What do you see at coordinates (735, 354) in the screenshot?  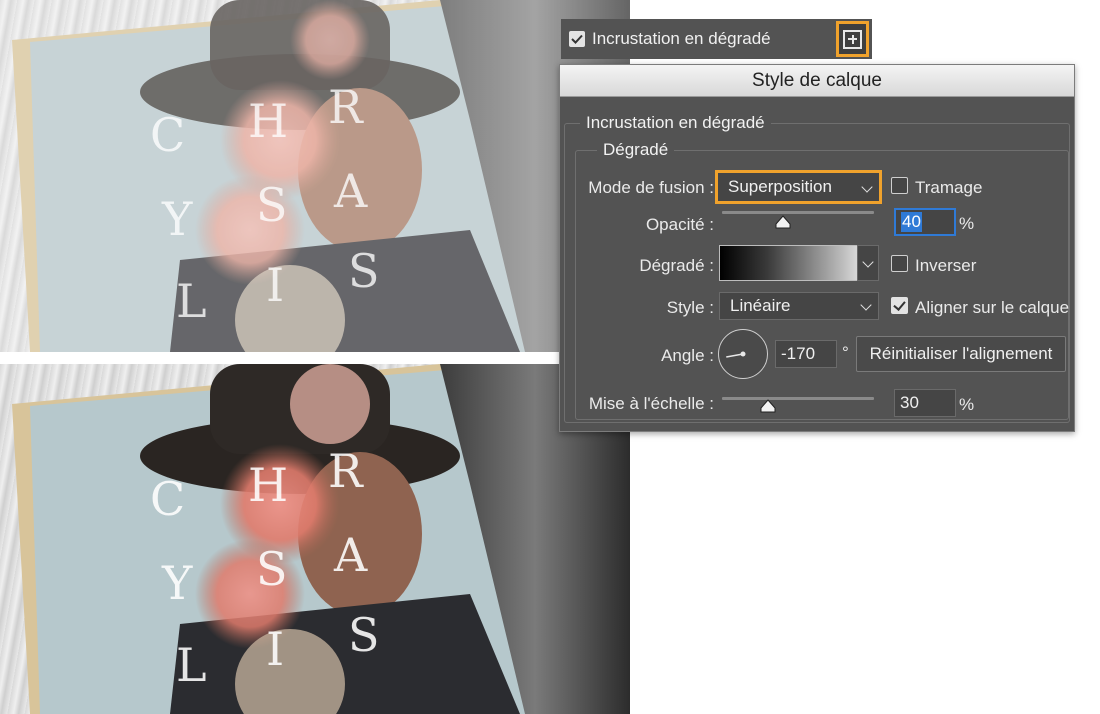 I see `angle-dial-icon` at bounding box center [735, 354].